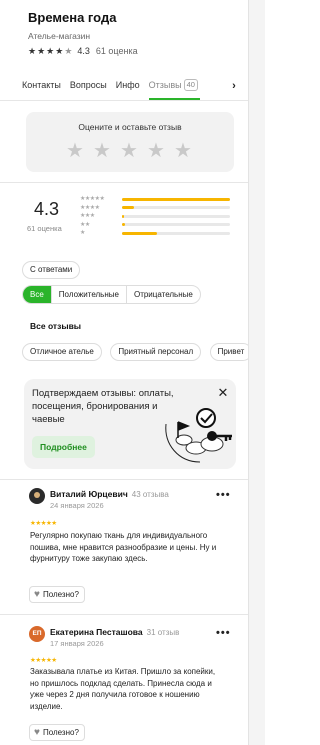 This screenshot has height=745, width=320. I want to click on tab-questions: Вопросы, so click(88, 86).